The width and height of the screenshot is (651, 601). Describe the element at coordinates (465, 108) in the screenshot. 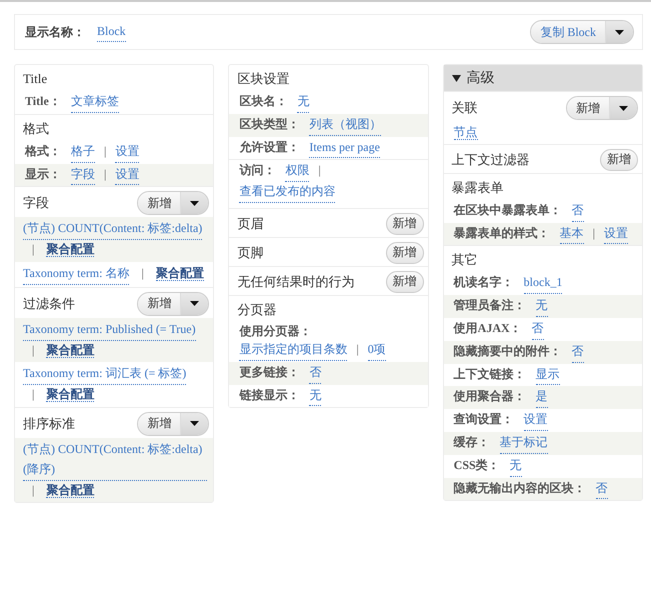

I see `section-title: 关联` at that location.